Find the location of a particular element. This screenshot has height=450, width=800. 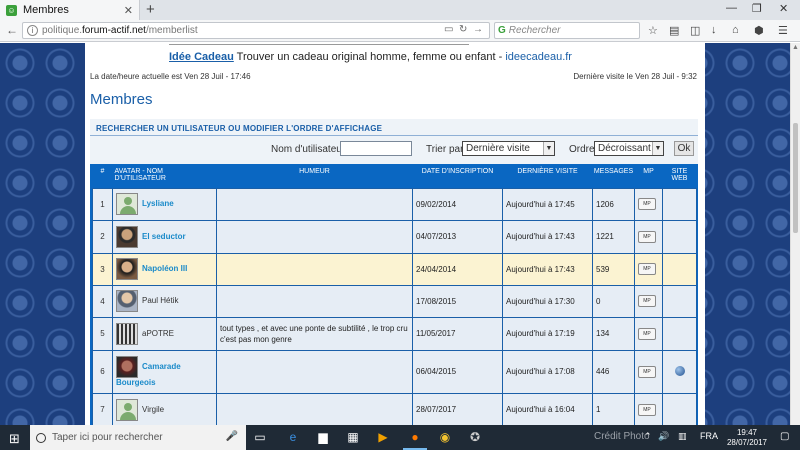

member-name-link: Napoléon III is located at coordinates (164, 268).